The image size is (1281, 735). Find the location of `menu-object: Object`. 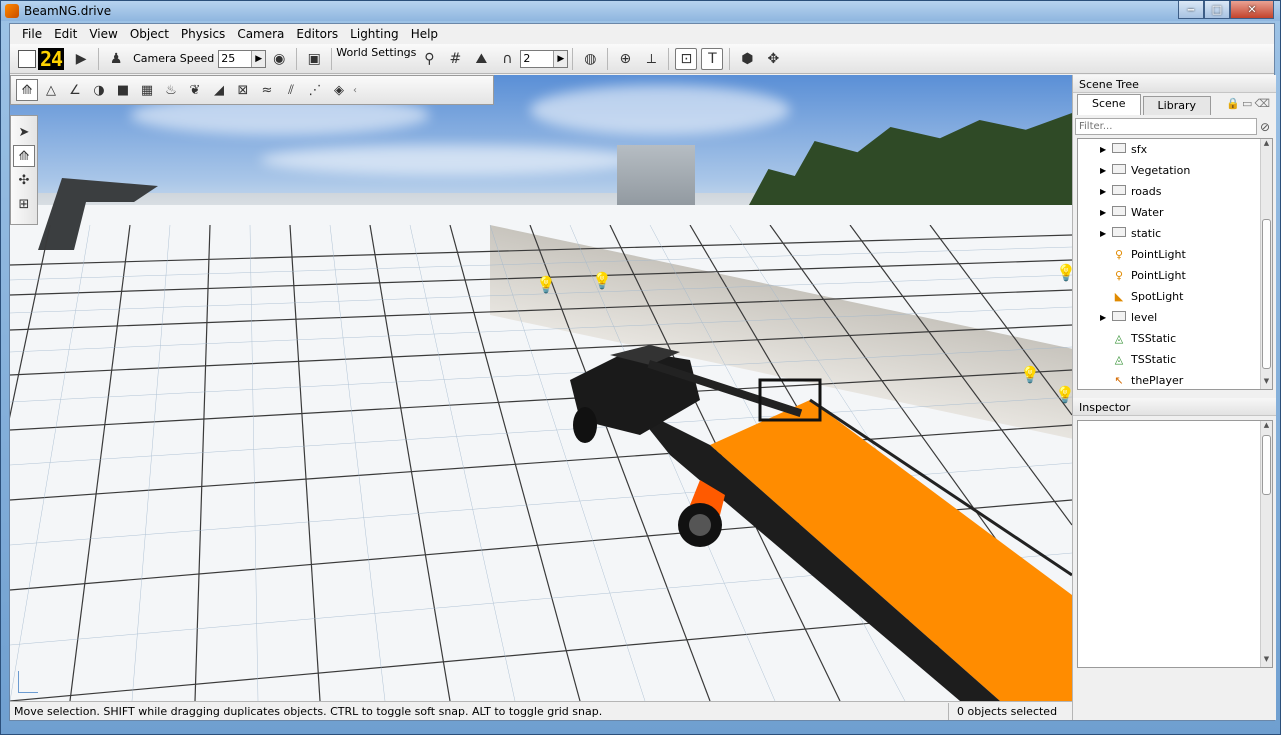

menu-object: Object is located at coordinates (149, 34).